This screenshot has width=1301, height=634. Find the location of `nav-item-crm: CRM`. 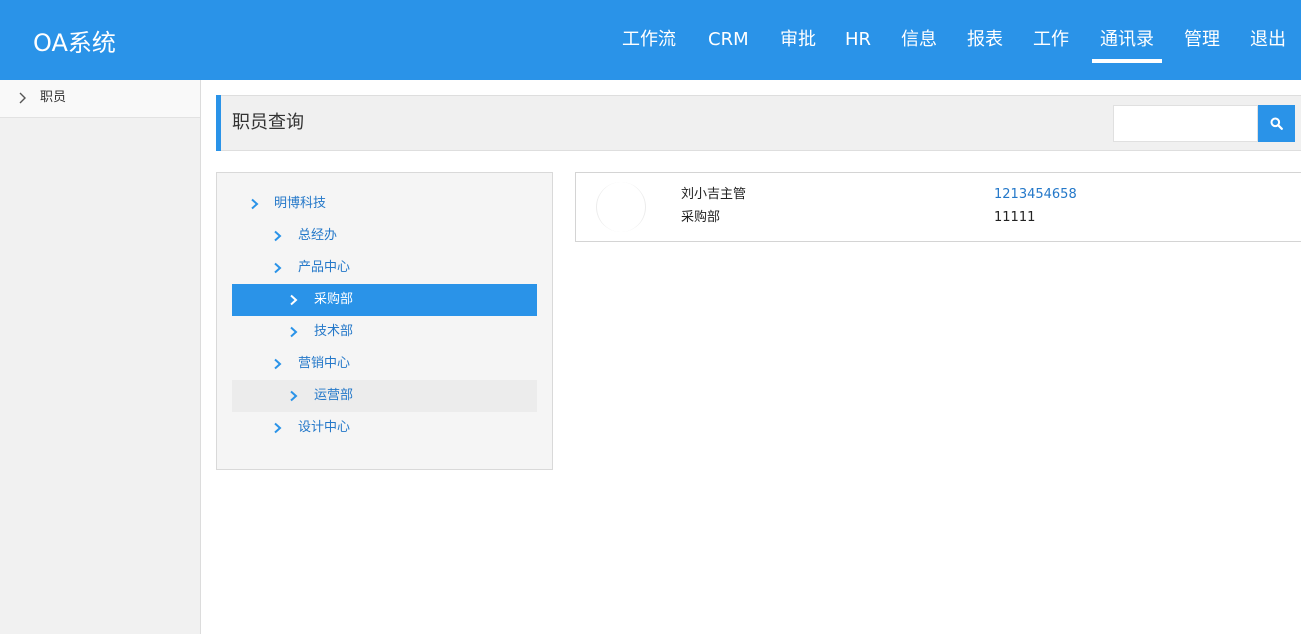

nav-item-crm: CRM is located at coordinates (728, 40).